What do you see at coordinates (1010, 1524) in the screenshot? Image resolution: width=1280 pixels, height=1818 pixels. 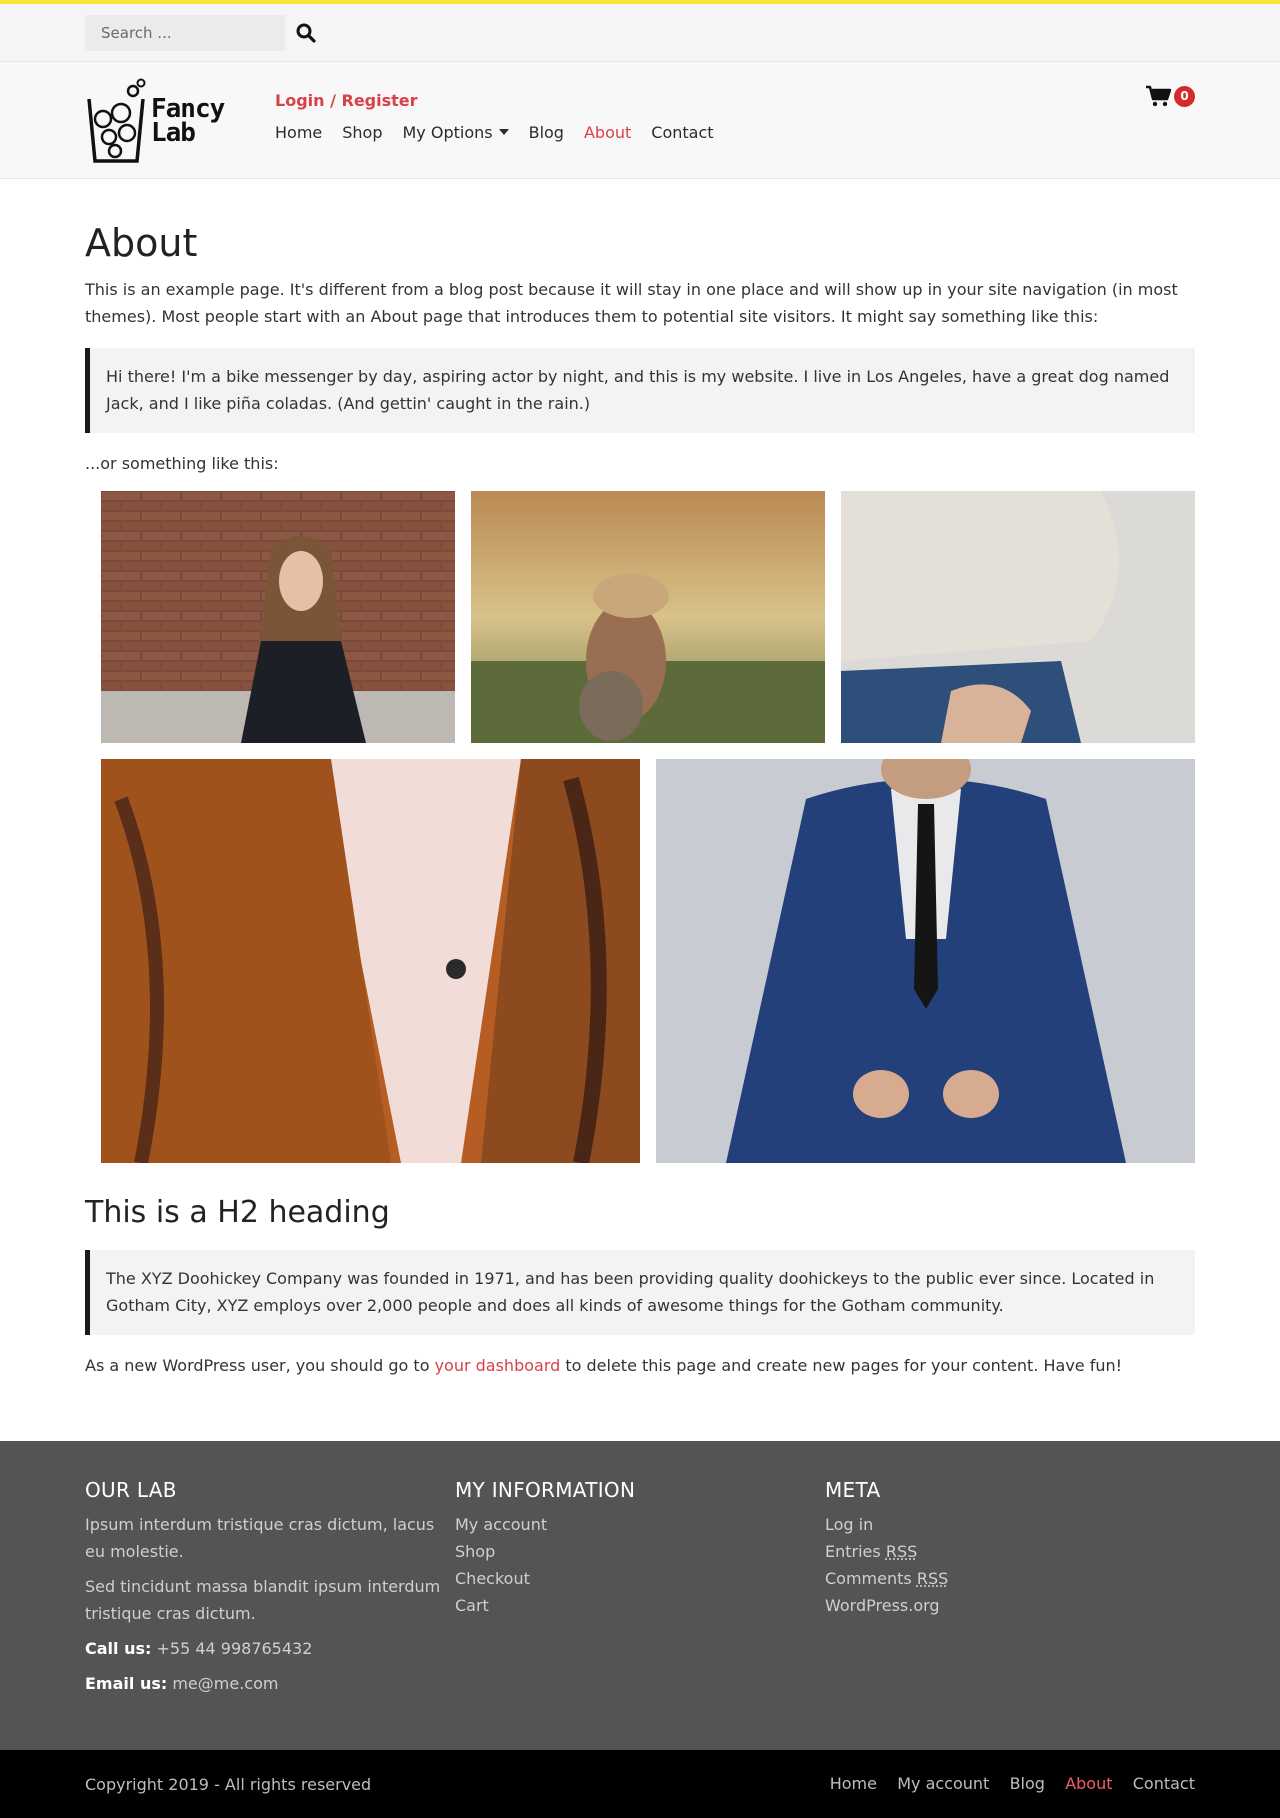 I see `footer-link-log-in: Log in` at bounding box center [1010, 1524].